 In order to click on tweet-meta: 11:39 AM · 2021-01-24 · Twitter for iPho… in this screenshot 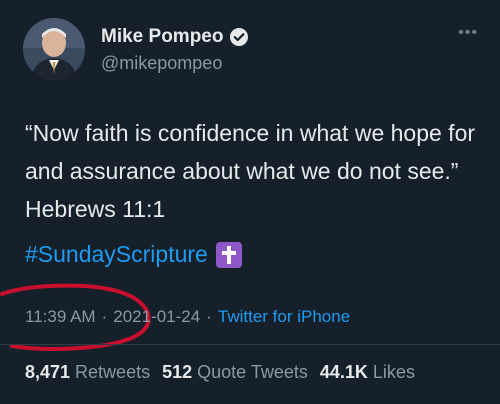, I will do `click(187, 317)`.